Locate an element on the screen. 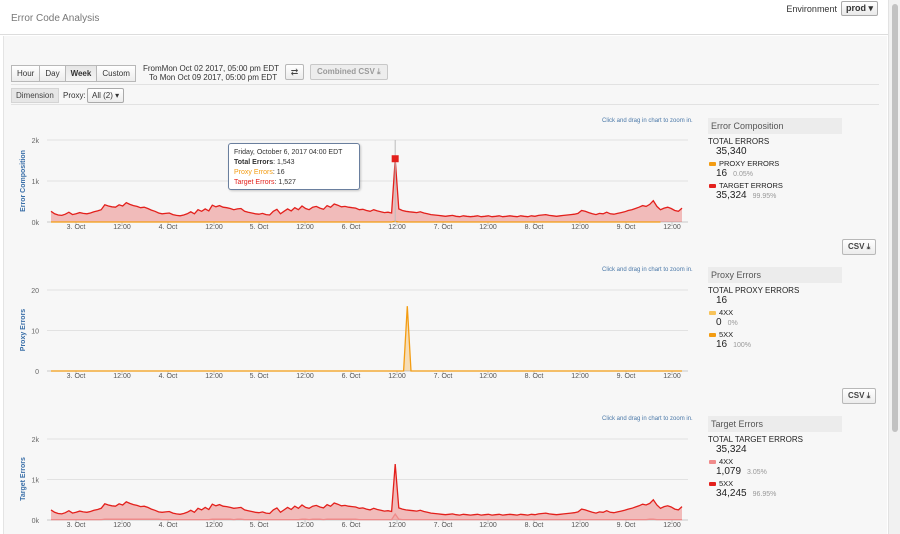 This screenshot has width=900, height=534. legend-item: TARGET ERRORS is located at coordinates (793, 185).